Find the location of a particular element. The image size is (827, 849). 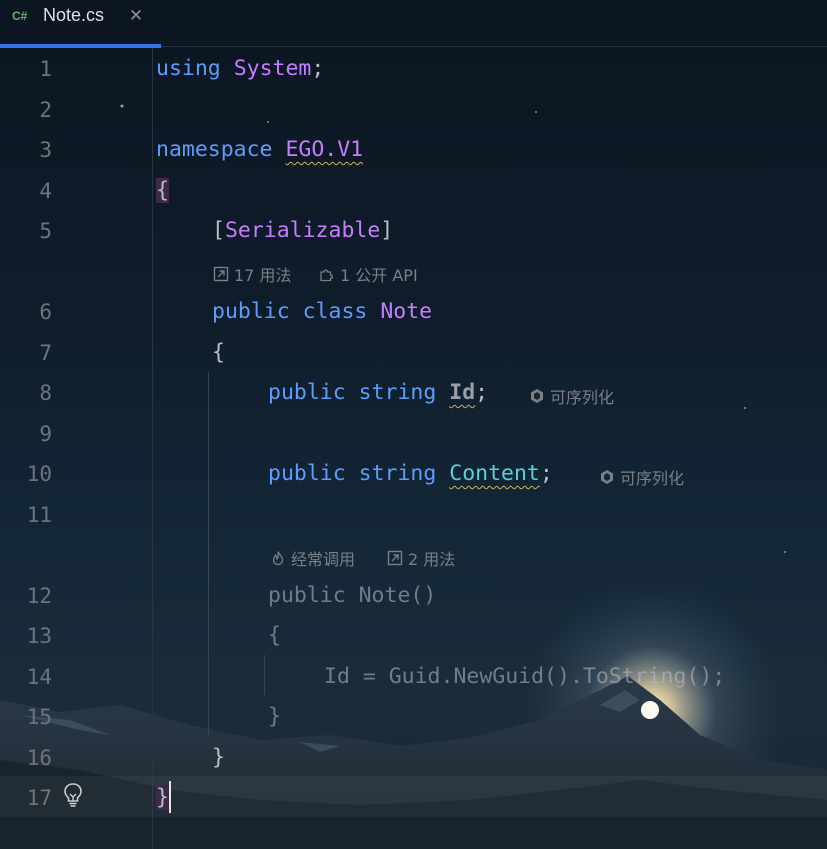

usages-hint-label: 2 用法 is located at coordinates (432, 559).